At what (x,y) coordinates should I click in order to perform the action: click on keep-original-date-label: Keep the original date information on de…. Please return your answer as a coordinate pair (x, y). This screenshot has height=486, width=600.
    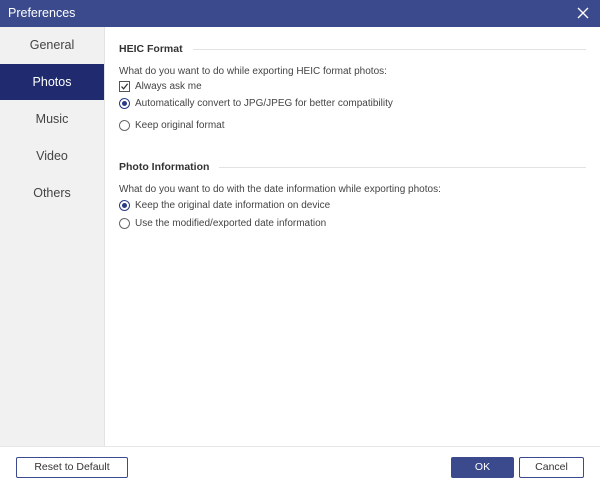
    Looking at the image, I should click on (233, 205).